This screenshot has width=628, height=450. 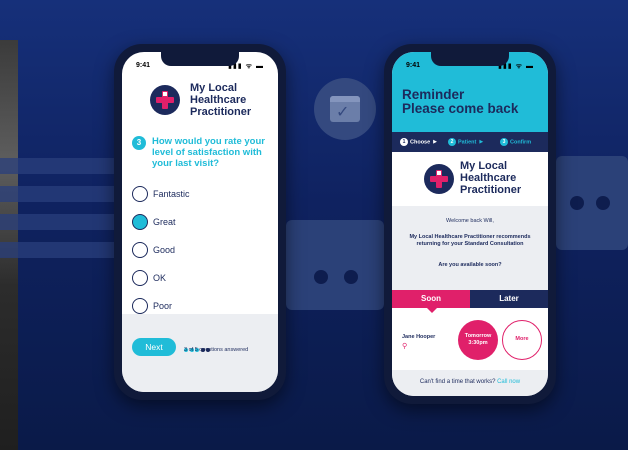 What do you see at coordinates (345, 109) in the screenshot?
I see `calendar-icon: ✓` at bounding box center [345, 109].